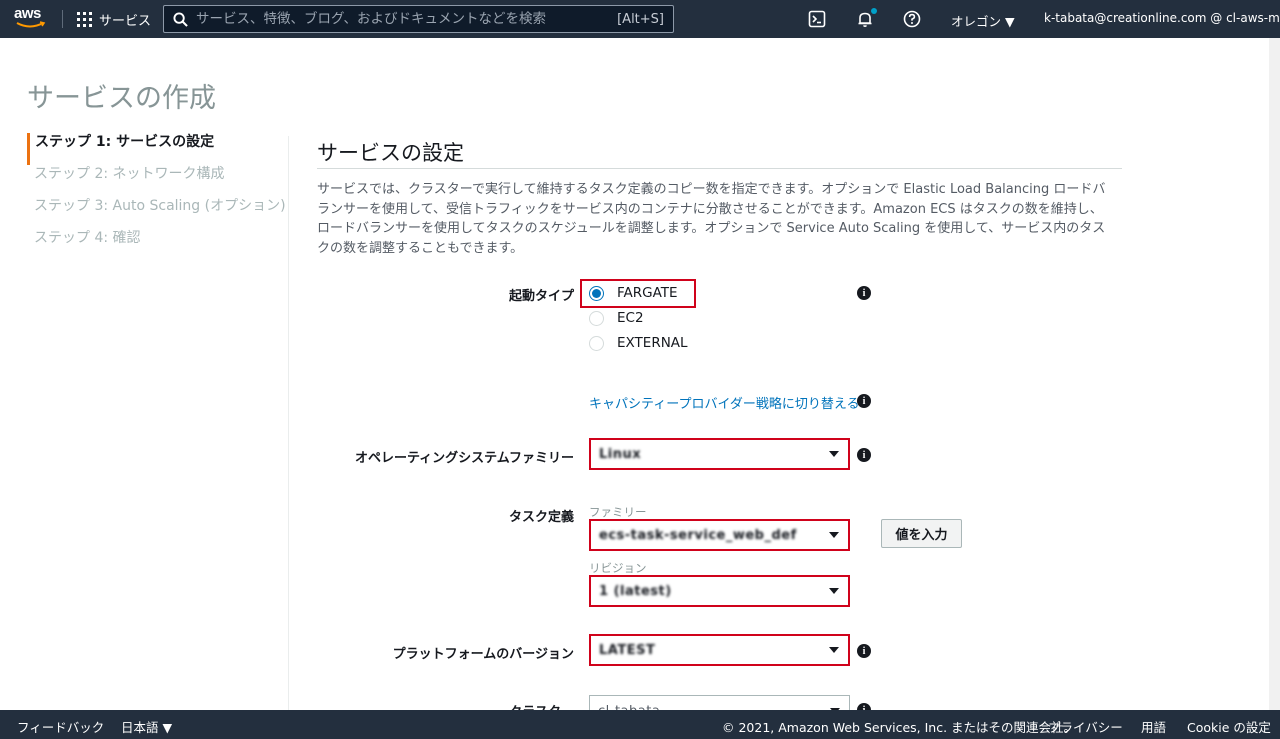  What do you see at coordinates (1085, 726) in the screenshot?
I see `privacy-link: プライバシー` at bounding box center [1085, 726].